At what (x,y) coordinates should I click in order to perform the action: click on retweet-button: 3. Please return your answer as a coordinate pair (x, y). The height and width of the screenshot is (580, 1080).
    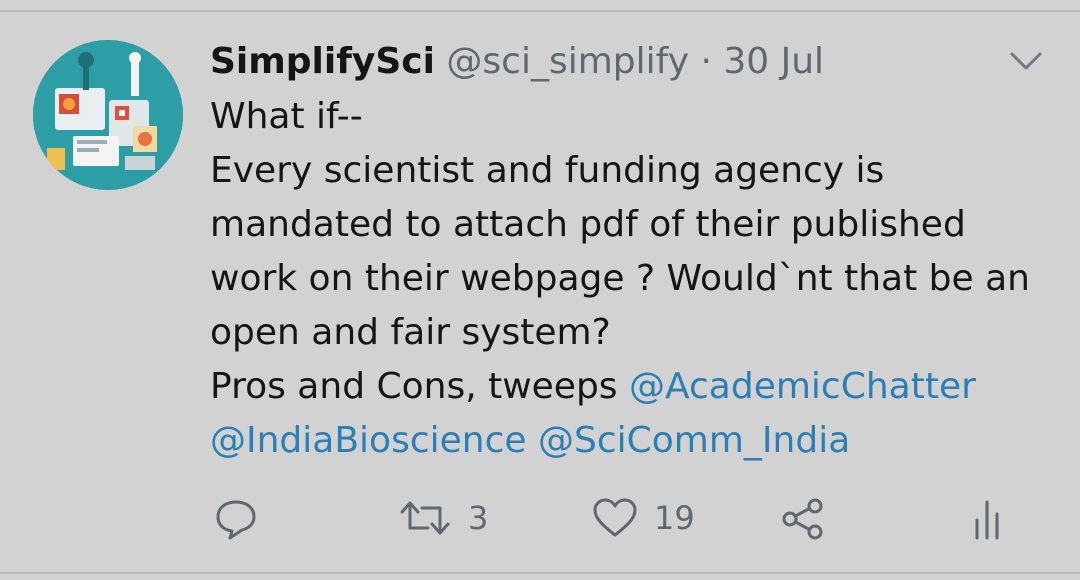
    Looking at the image, I should click on (443, 518).